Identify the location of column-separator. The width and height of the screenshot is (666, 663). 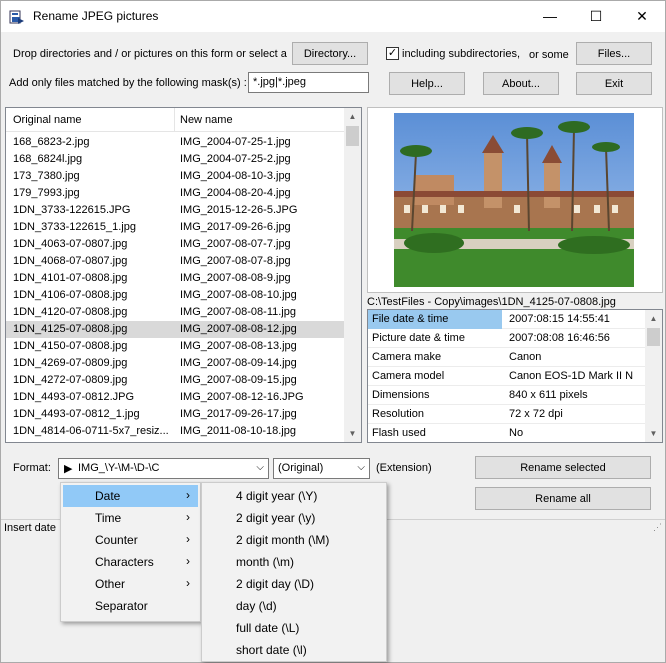
(174, 120).